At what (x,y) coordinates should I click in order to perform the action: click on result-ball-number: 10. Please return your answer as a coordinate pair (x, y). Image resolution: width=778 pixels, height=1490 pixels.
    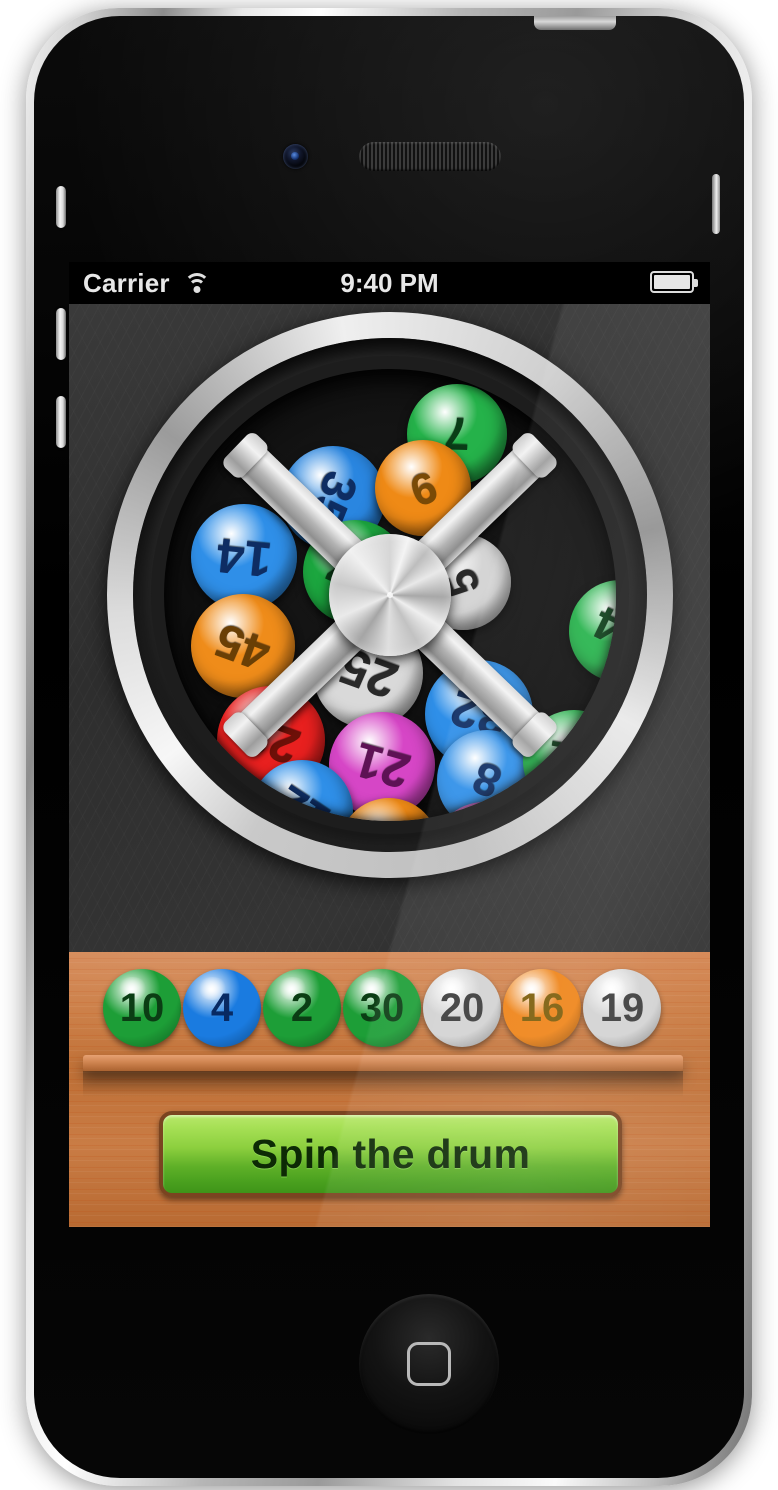
    Looking at the image, I should click on (142, 1007).